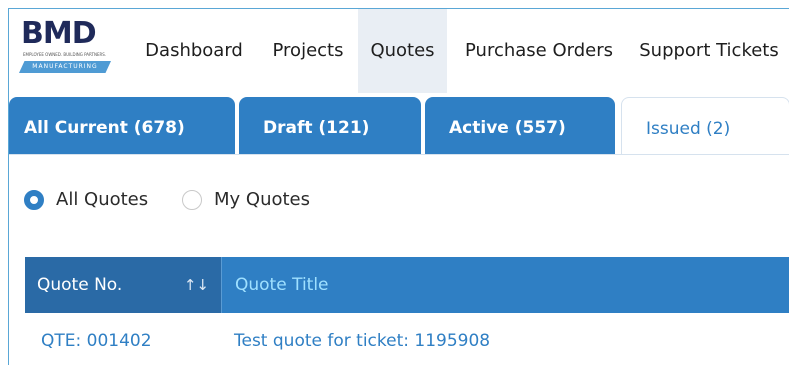  Describe the element at coordinates (330, 126) in the screenshot. I see `tab-draft: Draft (121)` at that location.